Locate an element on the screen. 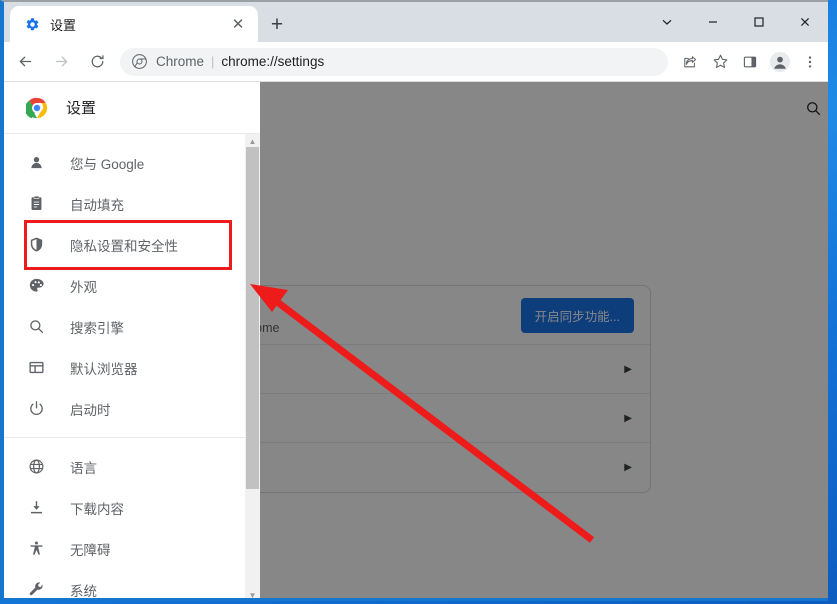 The width and height of the screenshot is (837, 604). globe-icon is located at coordinates (36, 467).